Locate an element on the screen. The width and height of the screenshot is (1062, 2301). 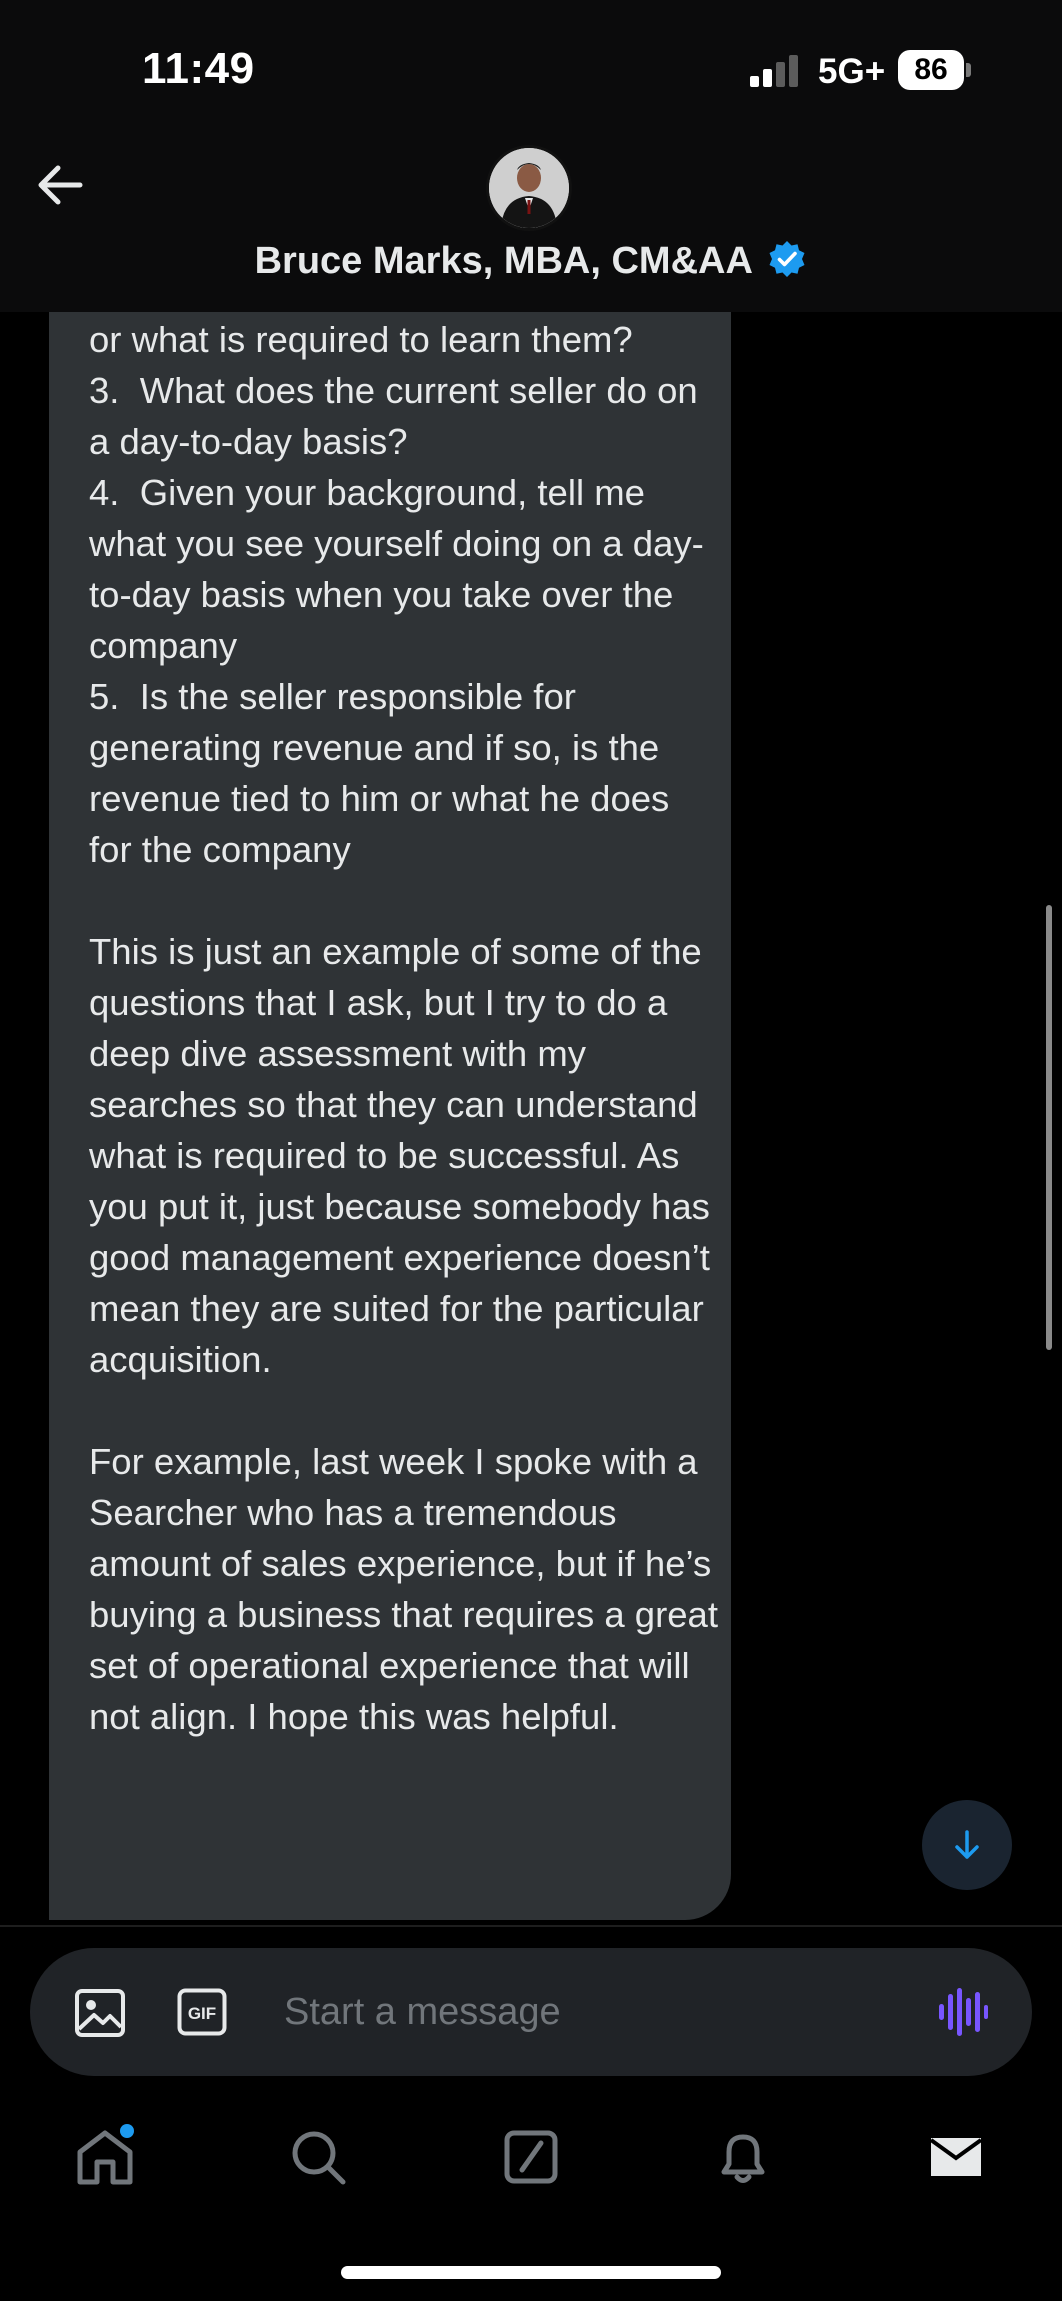
contact-avatar is located at coordinates (529, 188).